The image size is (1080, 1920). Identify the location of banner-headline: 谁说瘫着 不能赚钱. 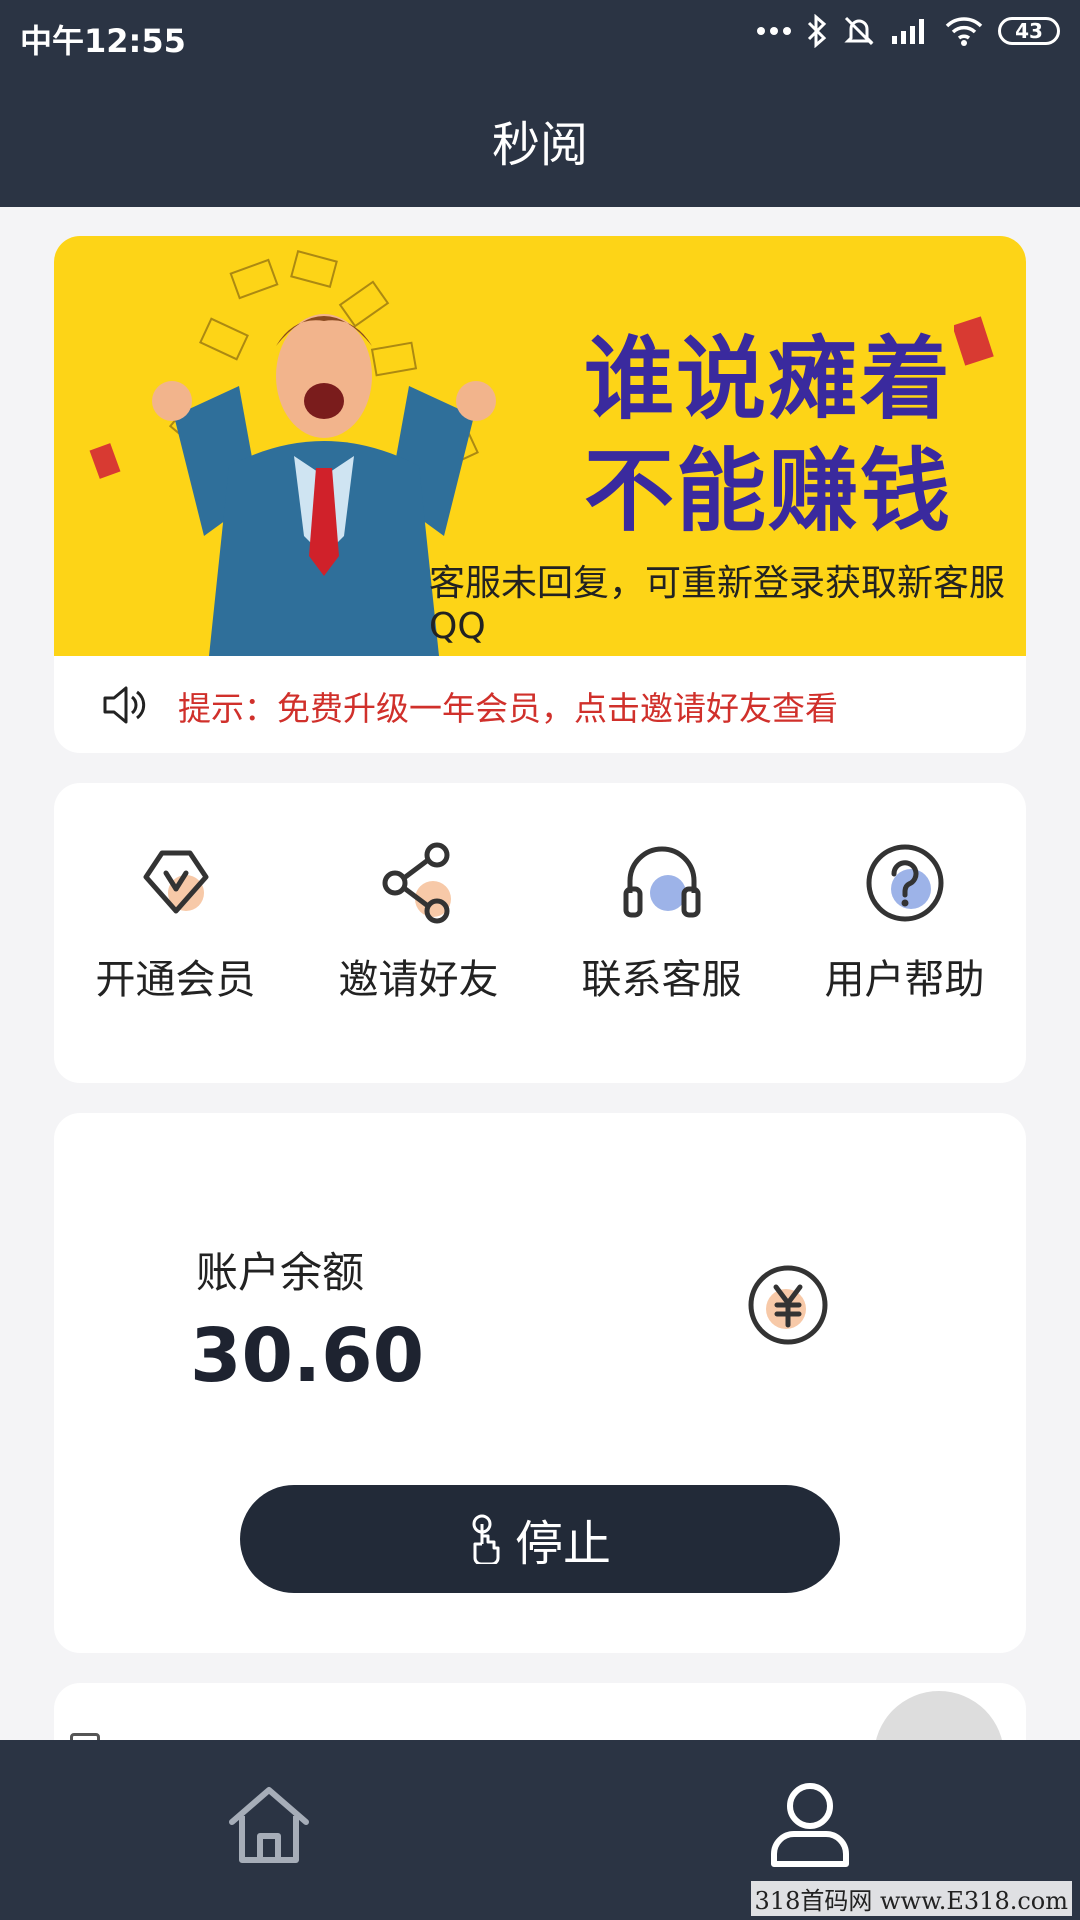
(768, 436).